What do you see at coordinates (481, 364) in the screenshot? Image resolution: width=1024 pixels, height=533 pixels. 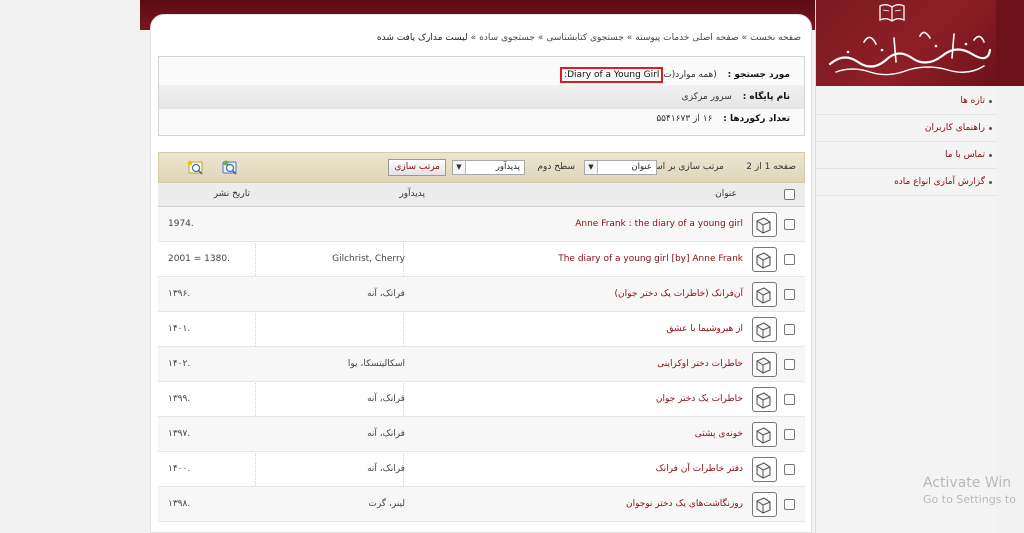 I see `table-row: خاطرات دختر اوکراینی اسکالیتسکا، یوا ۱۴۰۲.` at bounding box center [481, 364].